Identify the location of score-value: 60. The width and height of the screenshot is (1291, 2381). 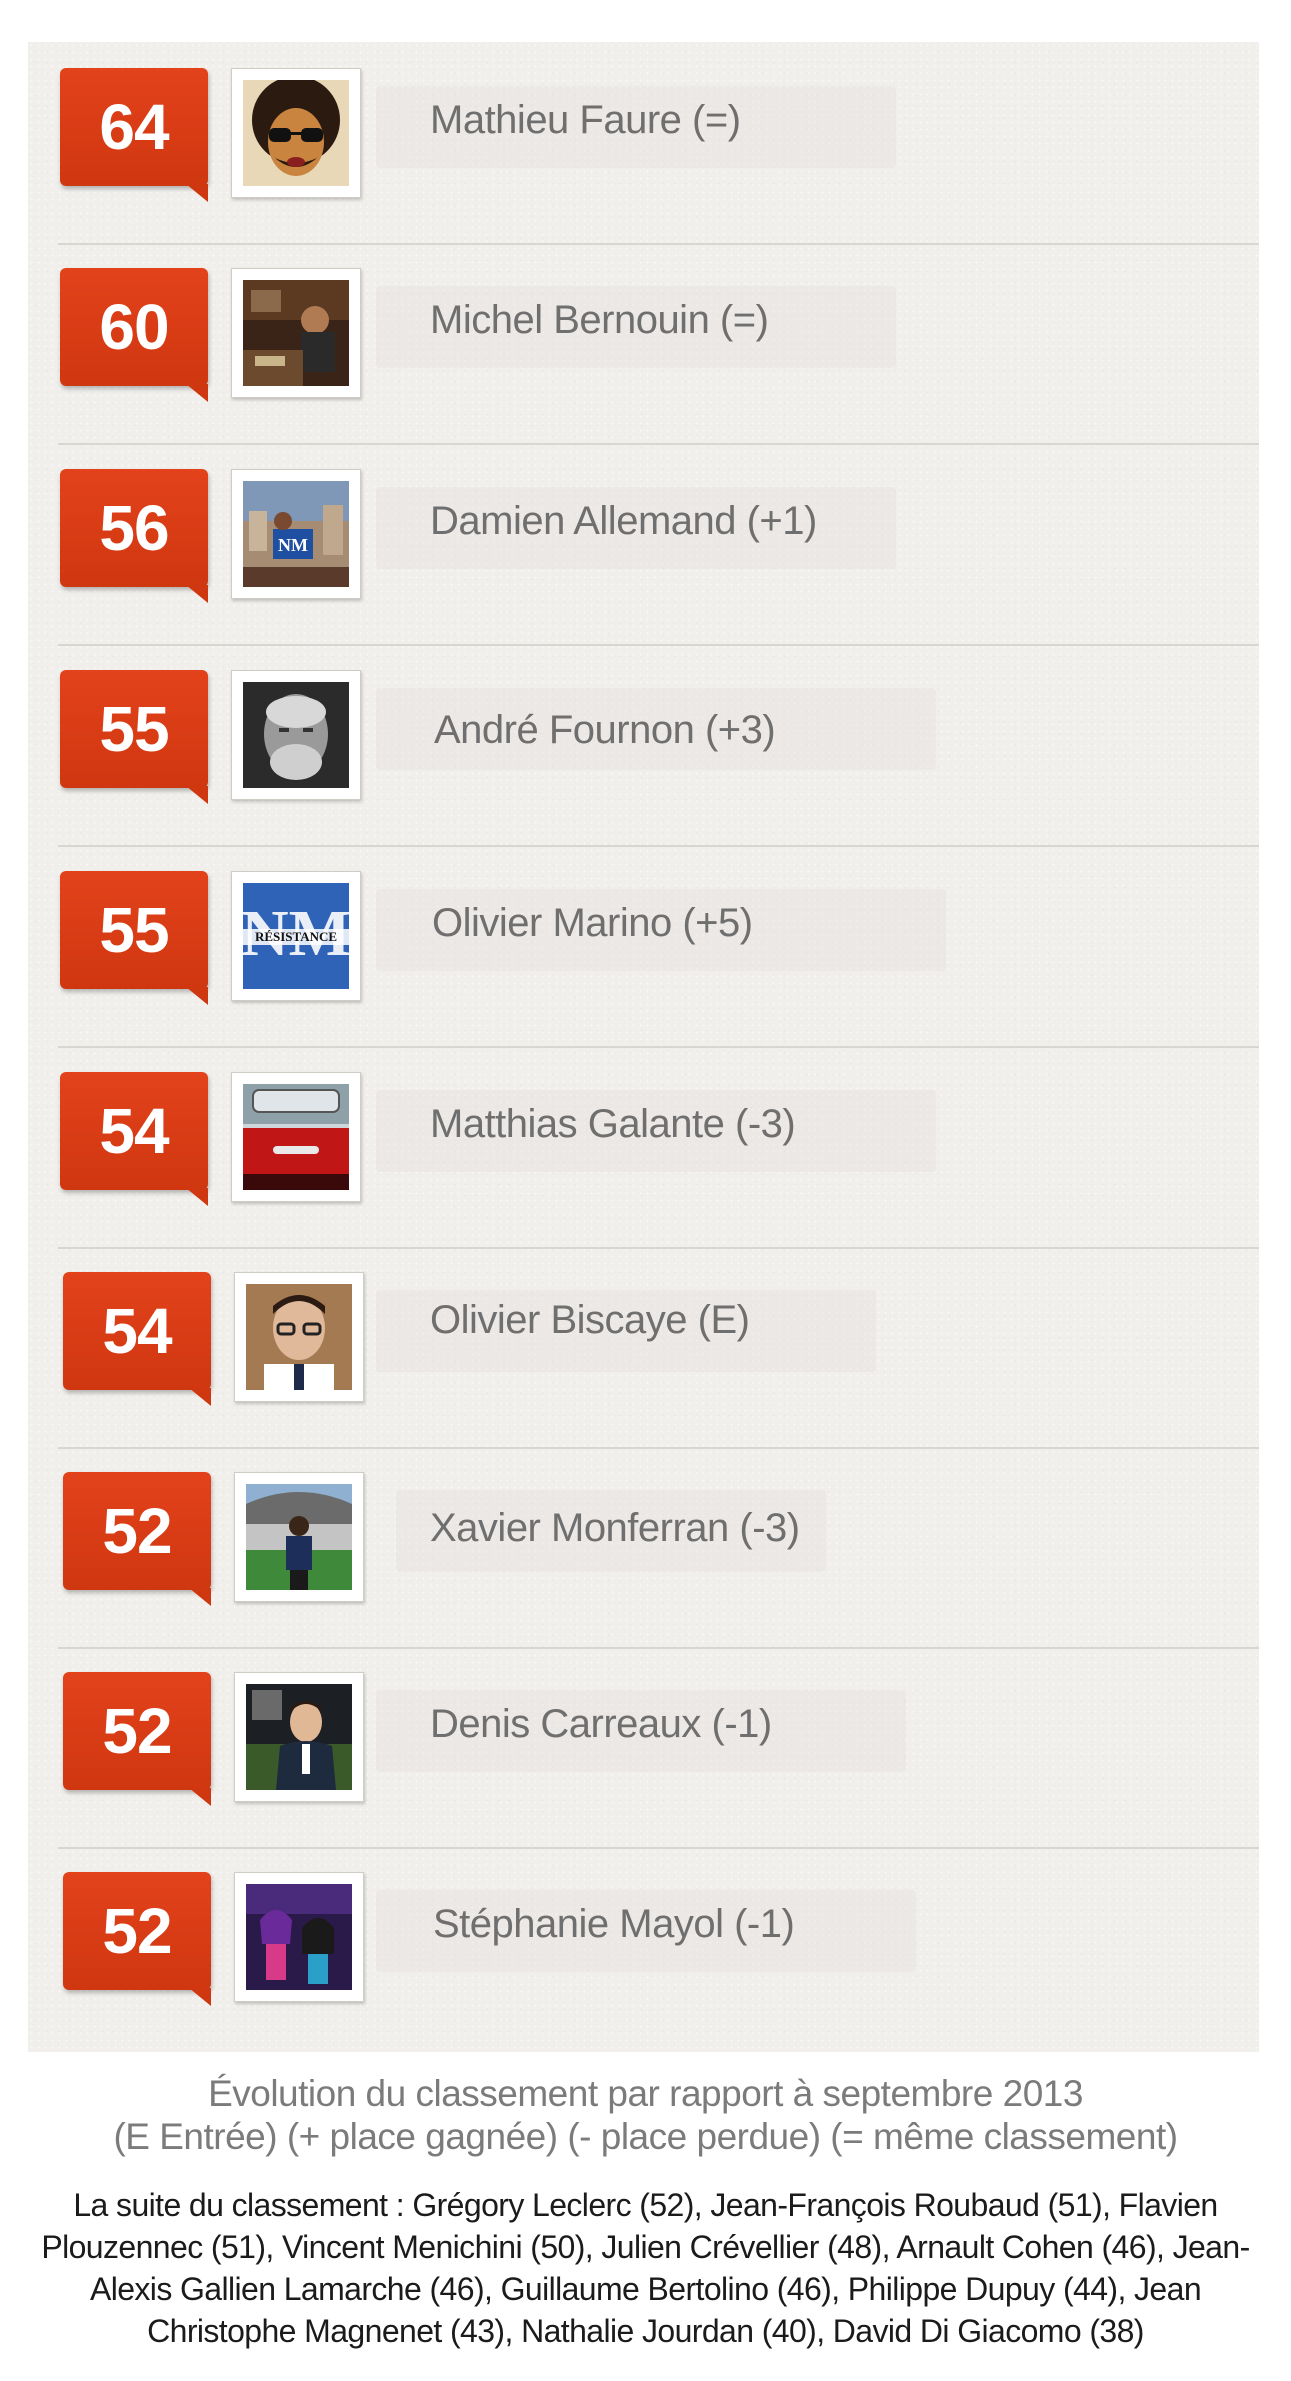
(134, 327).